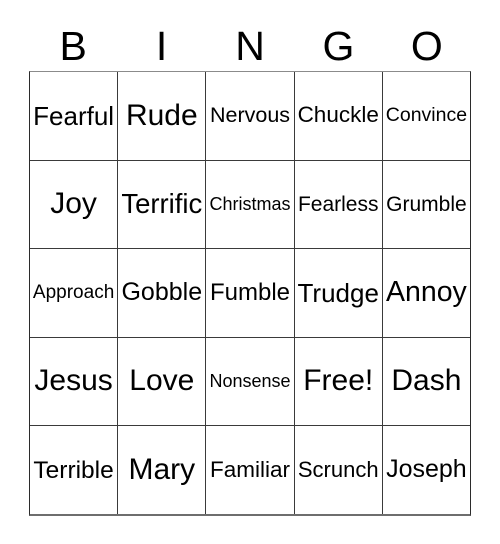 This screenshot has height=544, width=500. I want to click on bingo-row: Approach Gobble Fumble Trudge Annoy, so click(250, 293).